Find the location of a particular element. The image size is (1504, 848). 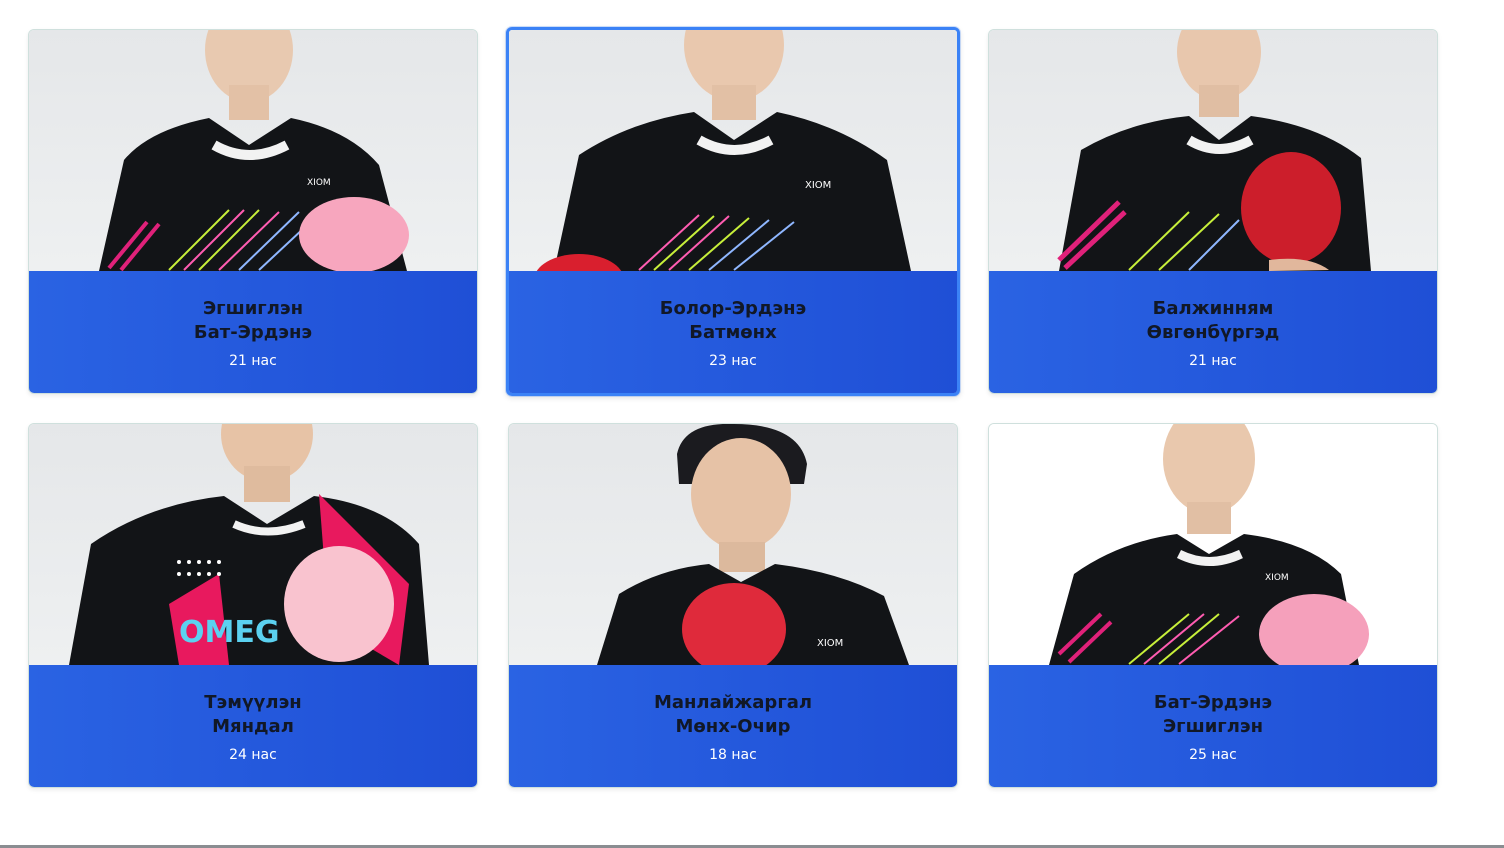

player-last-name: Батмөнх is located at coordinates (733, 332).